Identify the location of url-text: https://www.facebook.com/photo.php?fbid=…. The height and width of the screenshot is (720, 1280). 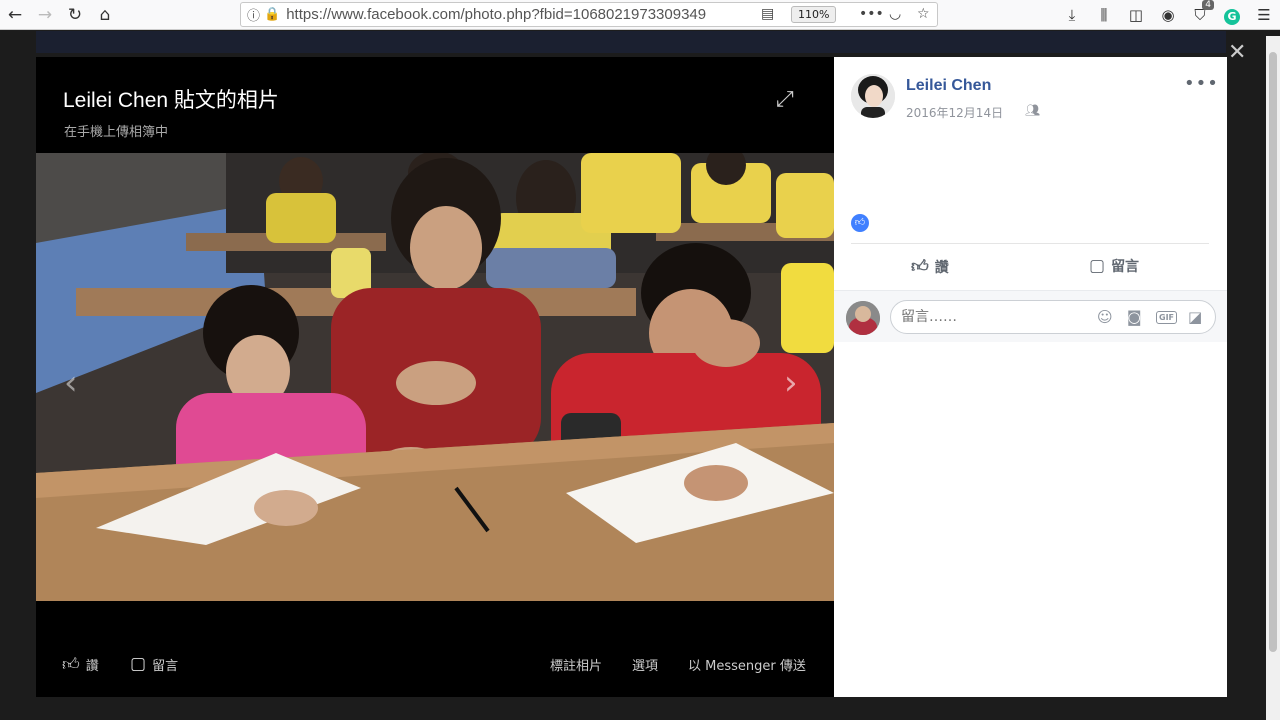
(506, 14).